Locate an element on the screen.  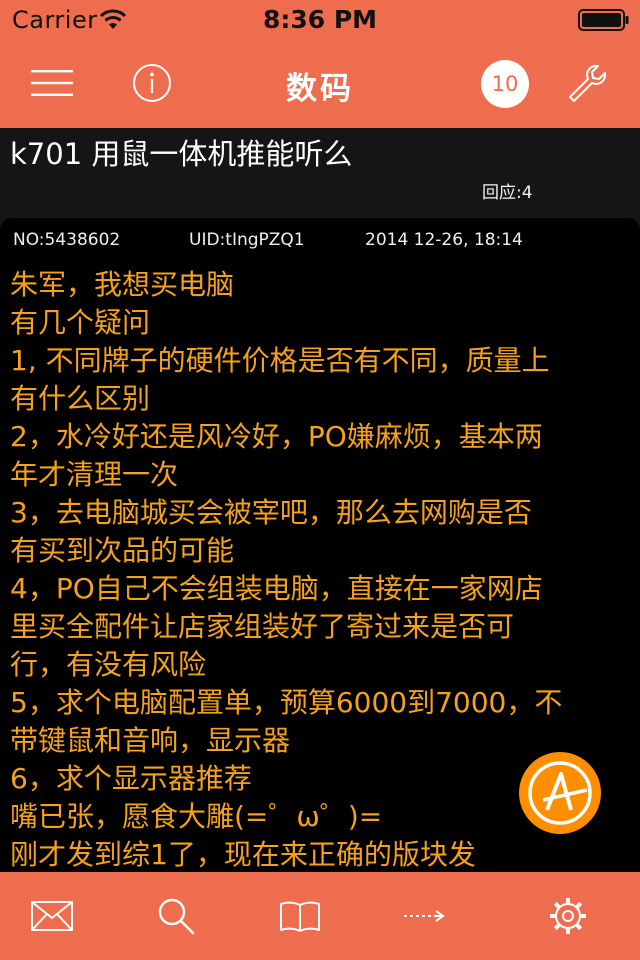
mail-button is located at coordinates (52, 916).